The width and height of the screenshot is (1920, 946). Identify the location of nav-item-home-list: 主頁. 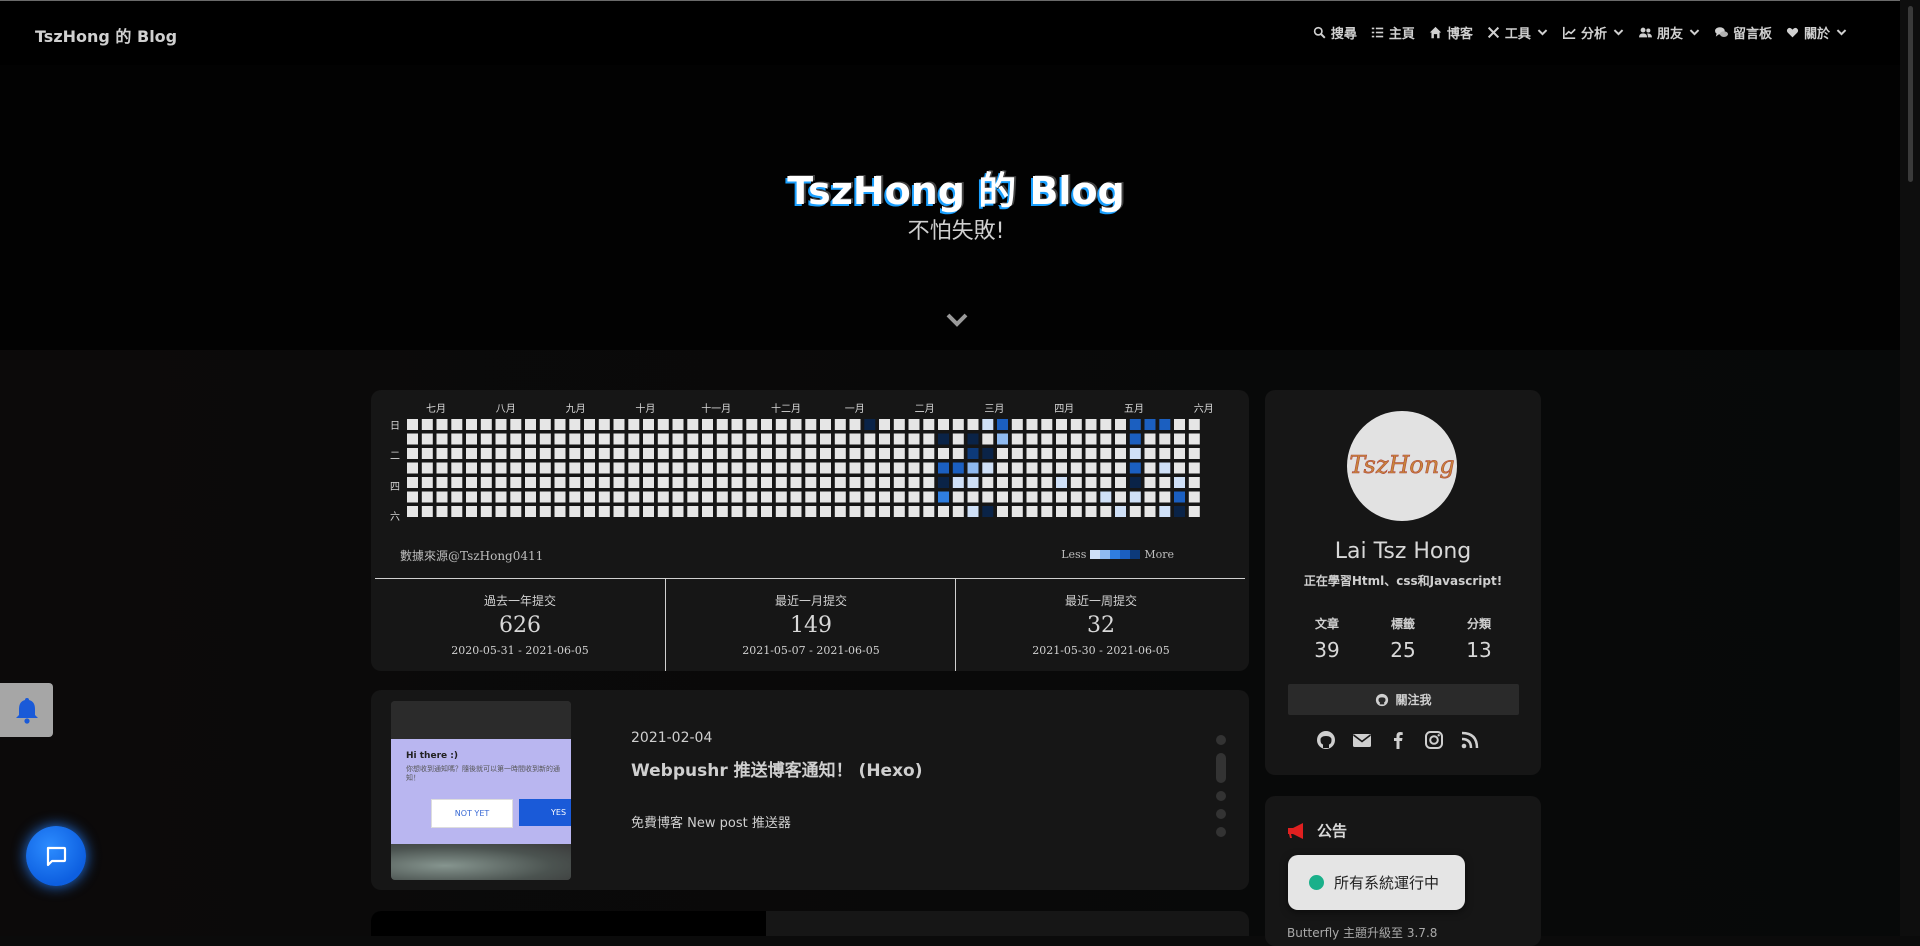
(1393, 32).